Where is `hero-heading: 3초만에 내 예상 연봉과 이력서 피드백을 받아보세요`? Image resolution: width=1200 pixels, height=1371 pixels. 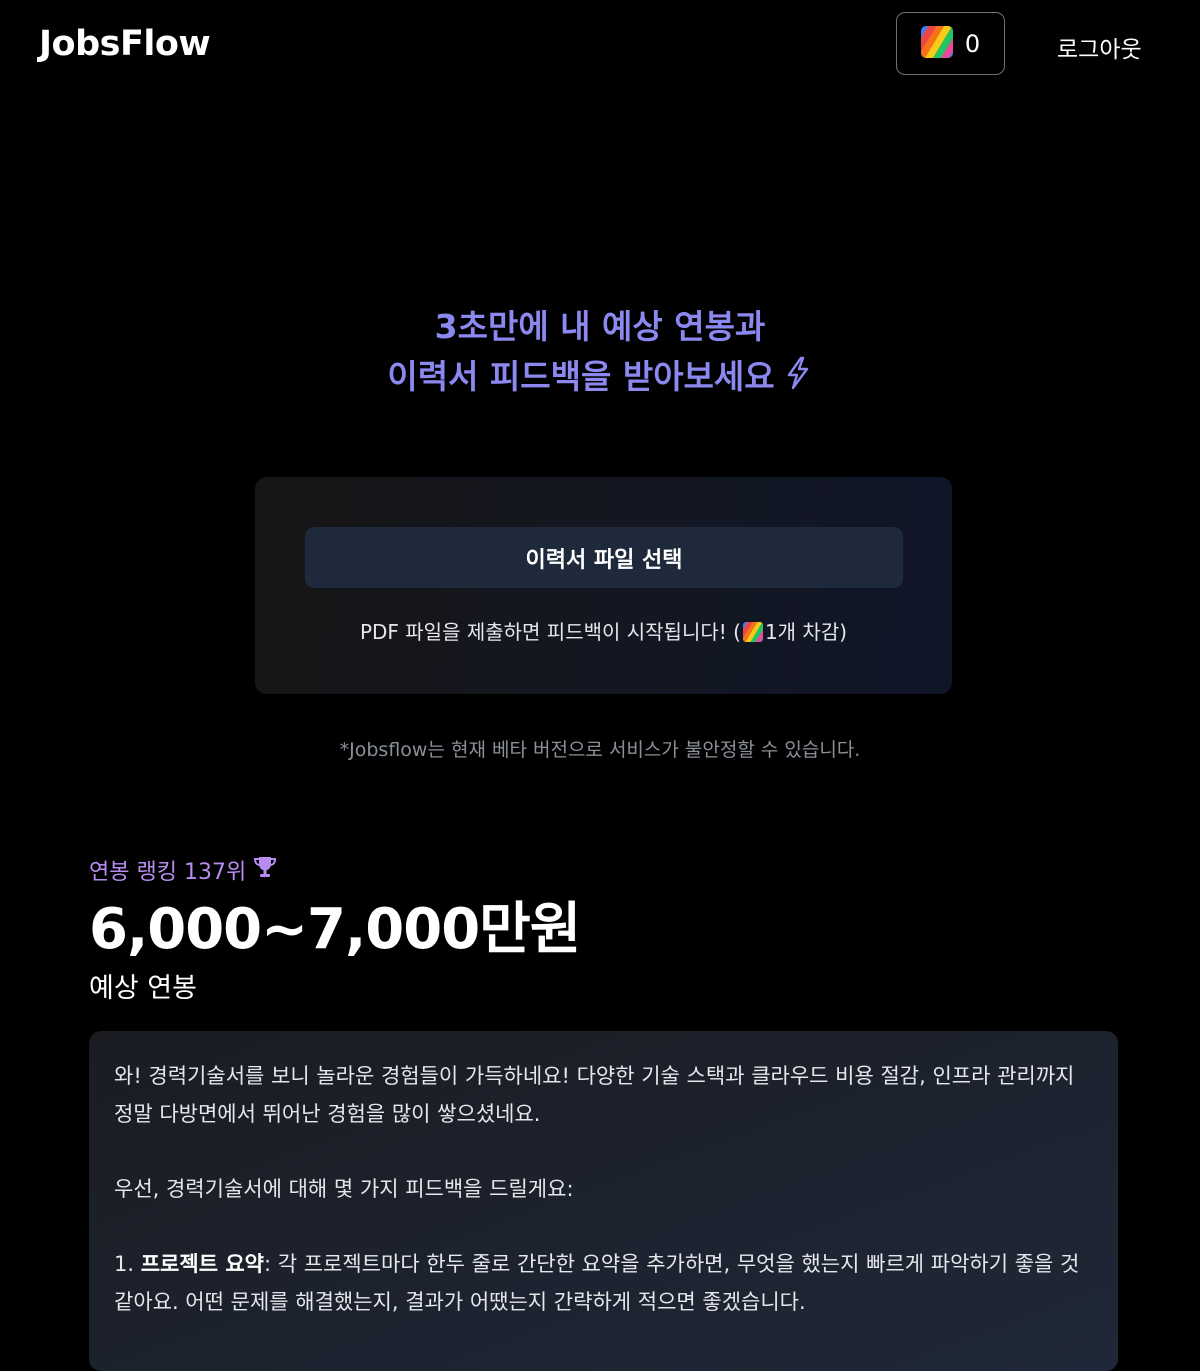
hero-heading: 3초만에 내 예상 연봉과 이력서 피드백을 받아보세요 is located at coordinates (600, 353).